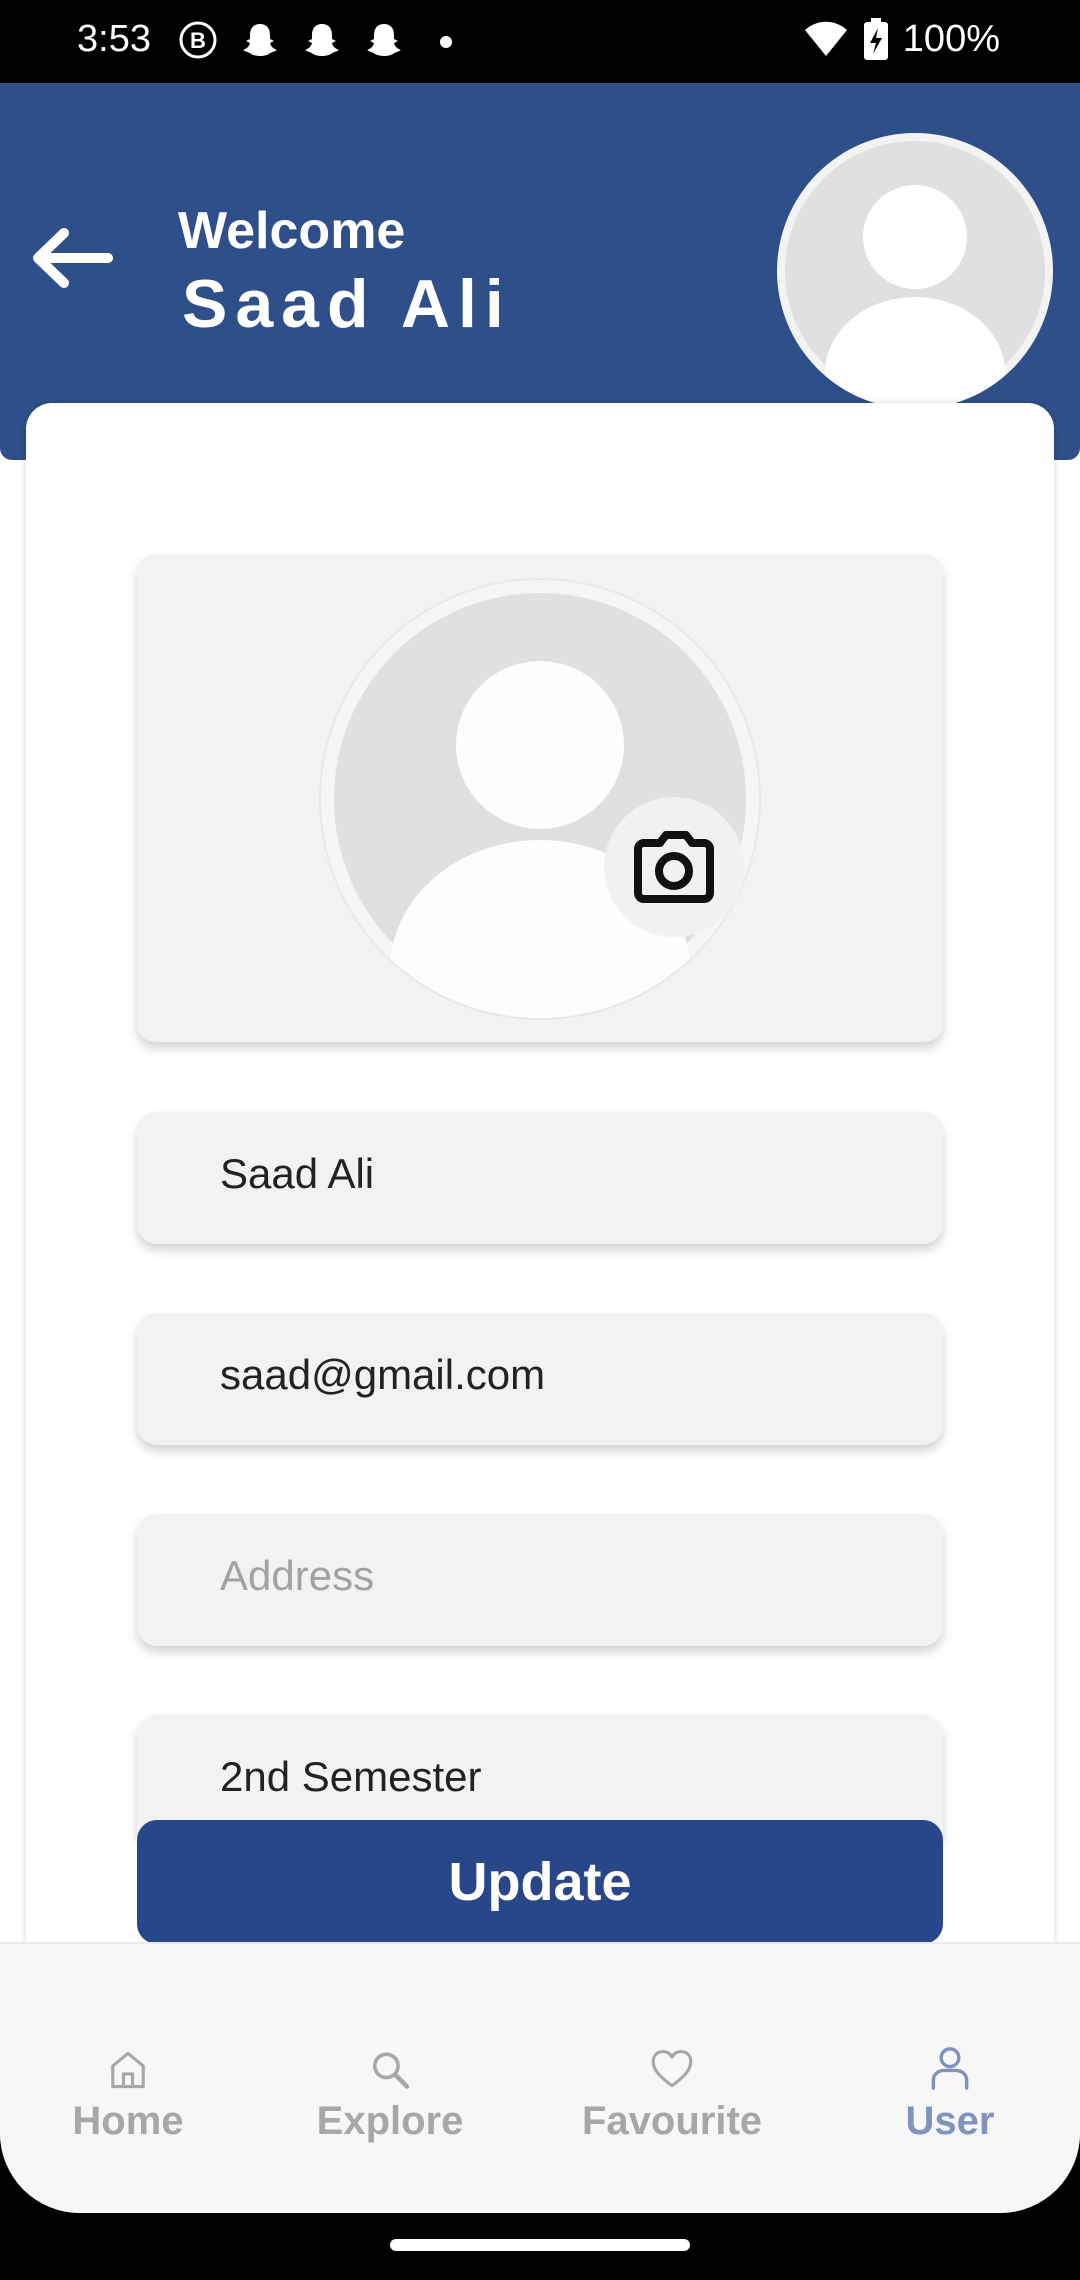 The width and height of the screenshot is (1080, 2280). What do you see at coordinates (875, 39) in the screenshot?
I see `battery-charging-icon` at bounding box center [875, 39].